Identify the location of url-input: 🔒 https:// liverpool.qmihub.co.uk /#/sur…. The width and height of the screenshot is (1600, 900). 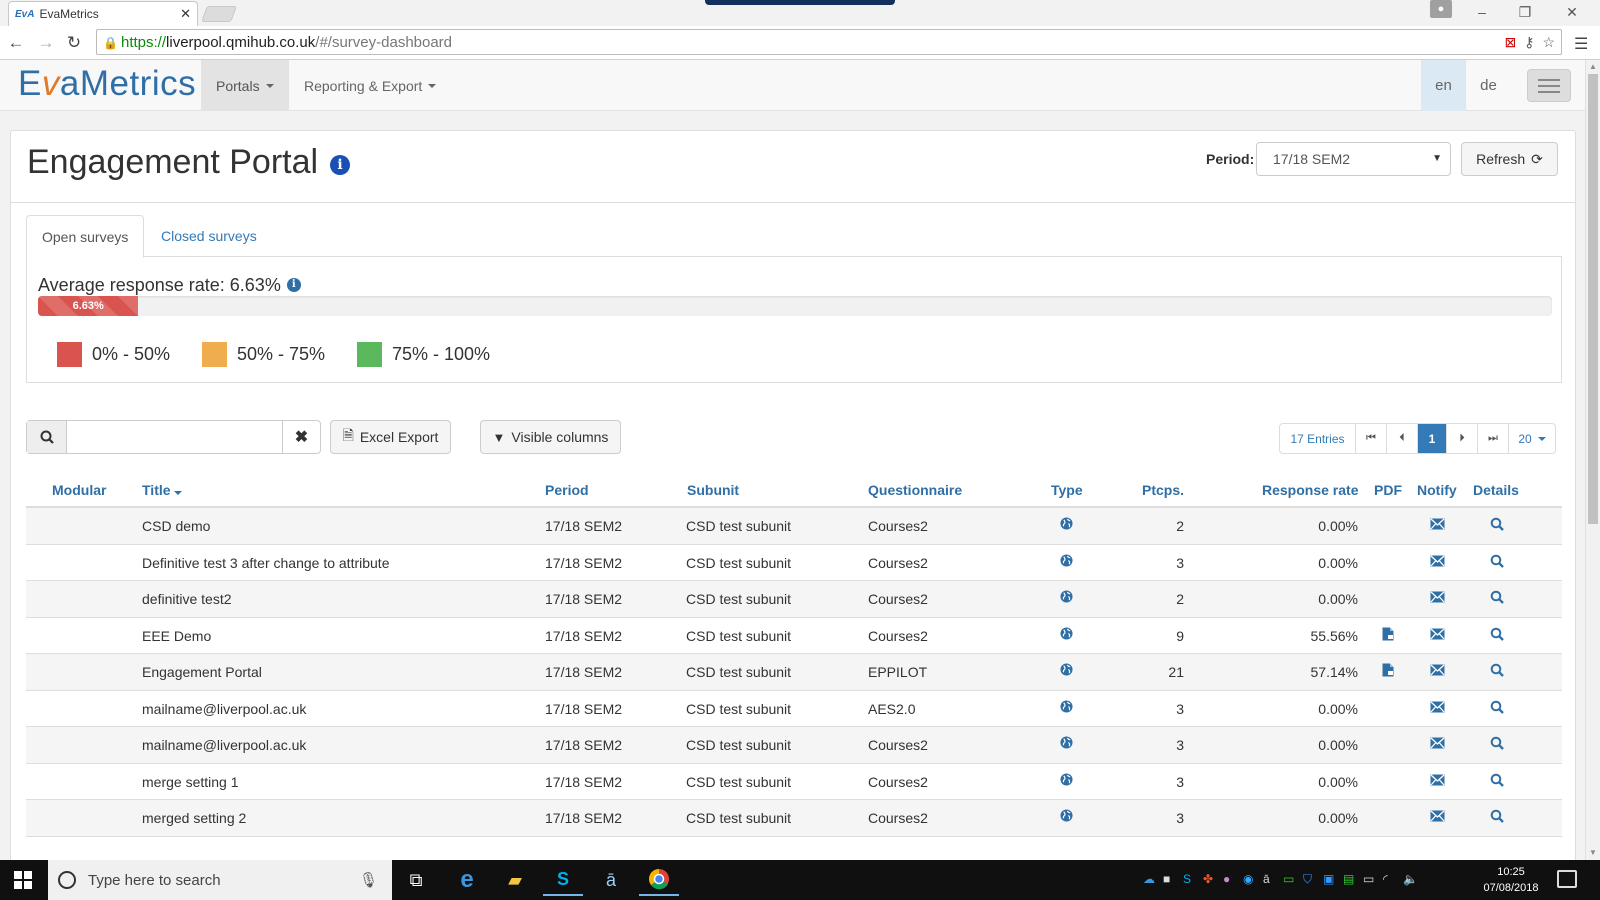
(829, 42).